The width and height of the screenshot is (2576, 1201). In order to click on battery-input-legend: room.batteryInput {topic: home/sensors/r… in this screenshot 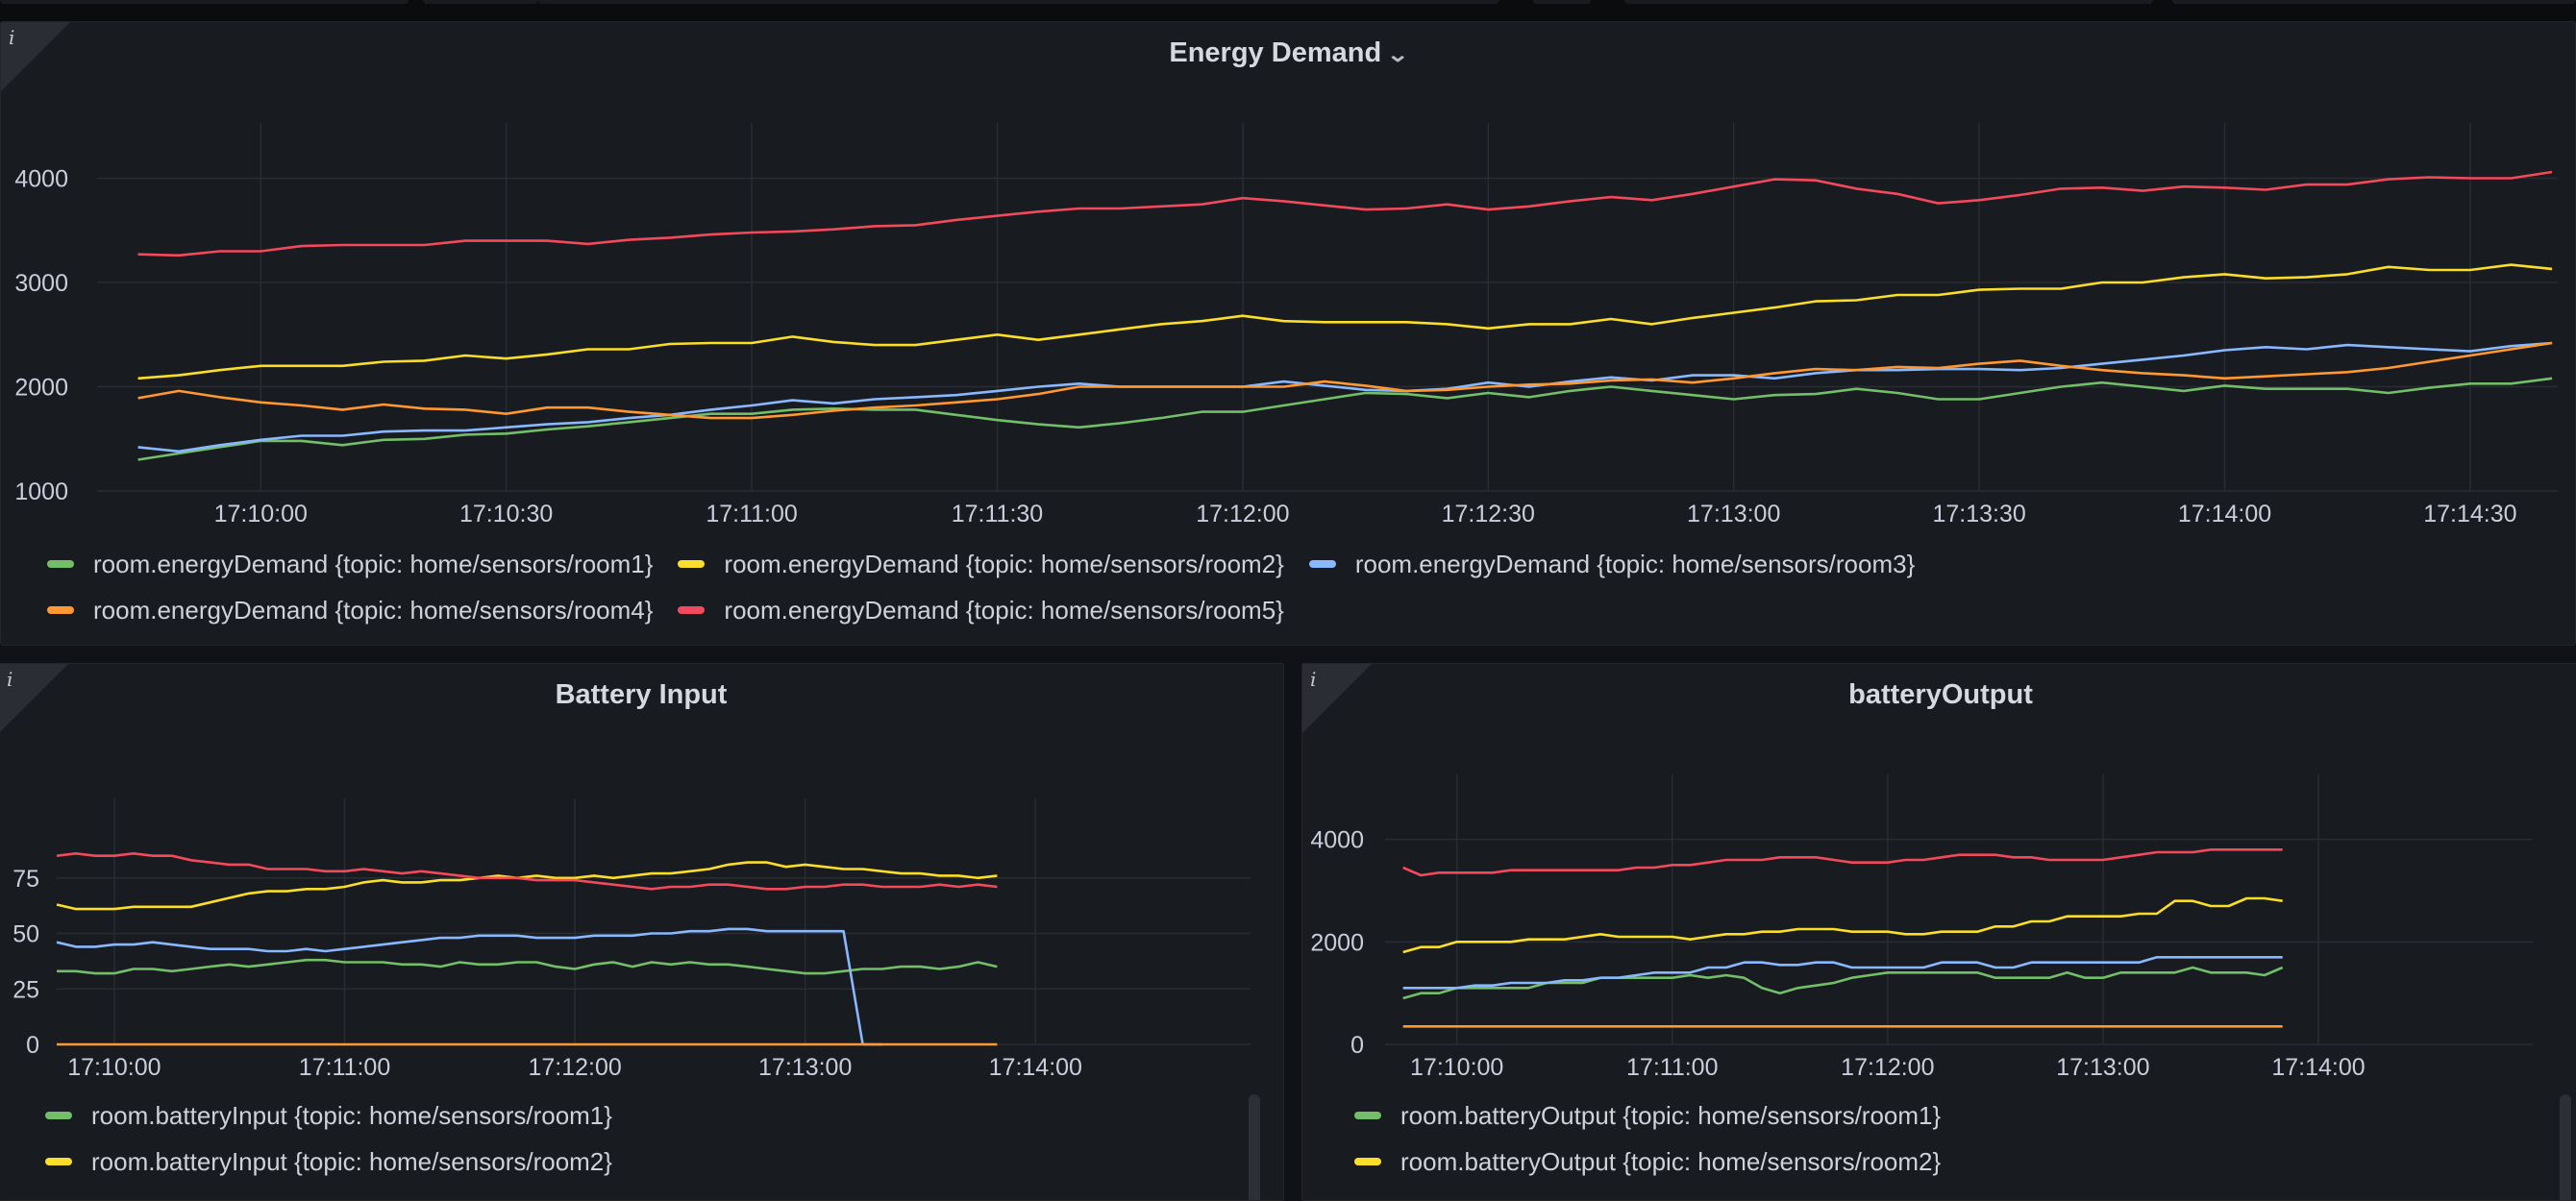, I will do `click(329, 1138)`.